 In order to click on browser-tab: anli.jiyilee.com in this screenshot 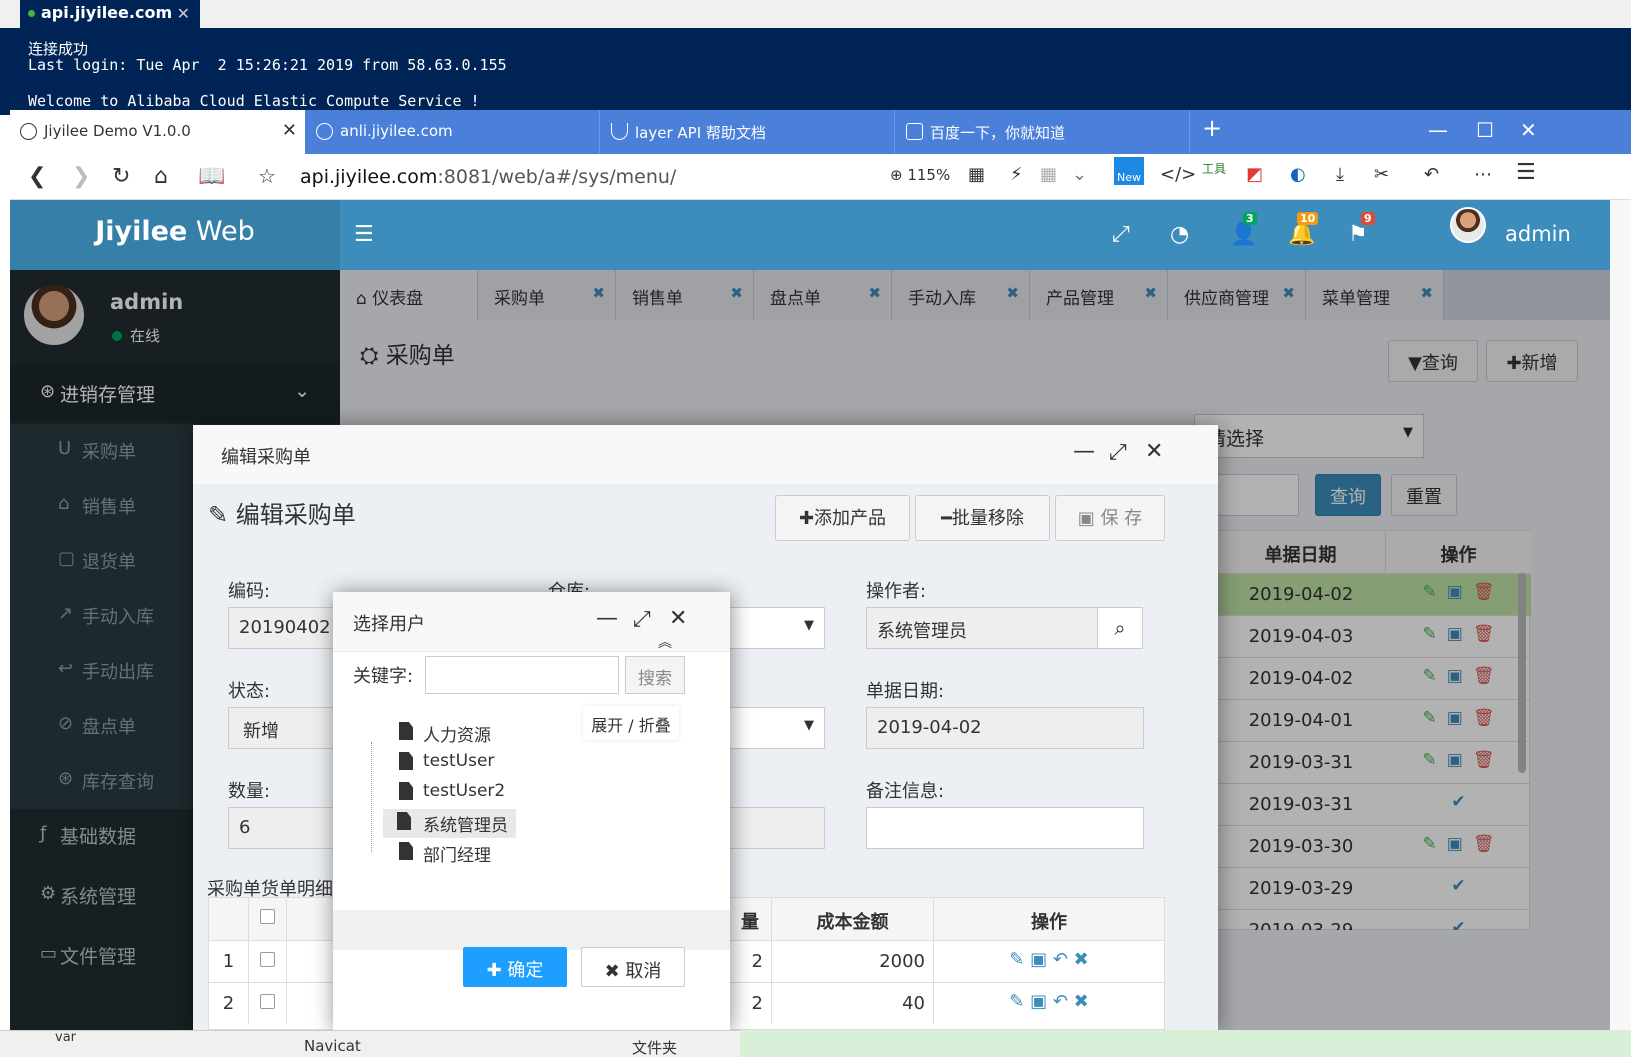, I will do `click(453, 132)`.